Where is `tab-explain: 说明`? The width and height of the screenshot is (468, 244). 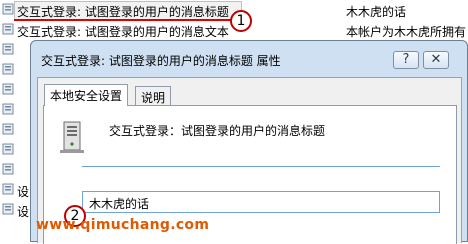
tab-explain: 说明 is located at coordinates (153, 96).